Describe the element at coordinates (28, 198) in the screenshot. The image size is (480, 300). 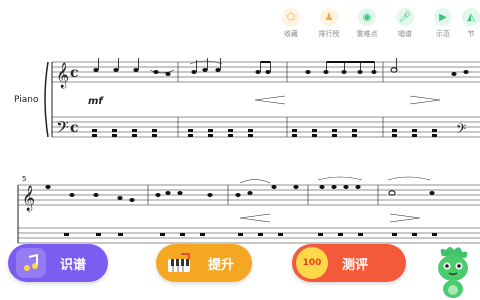
I see `treble-clef-2: 𝄞` at that location.